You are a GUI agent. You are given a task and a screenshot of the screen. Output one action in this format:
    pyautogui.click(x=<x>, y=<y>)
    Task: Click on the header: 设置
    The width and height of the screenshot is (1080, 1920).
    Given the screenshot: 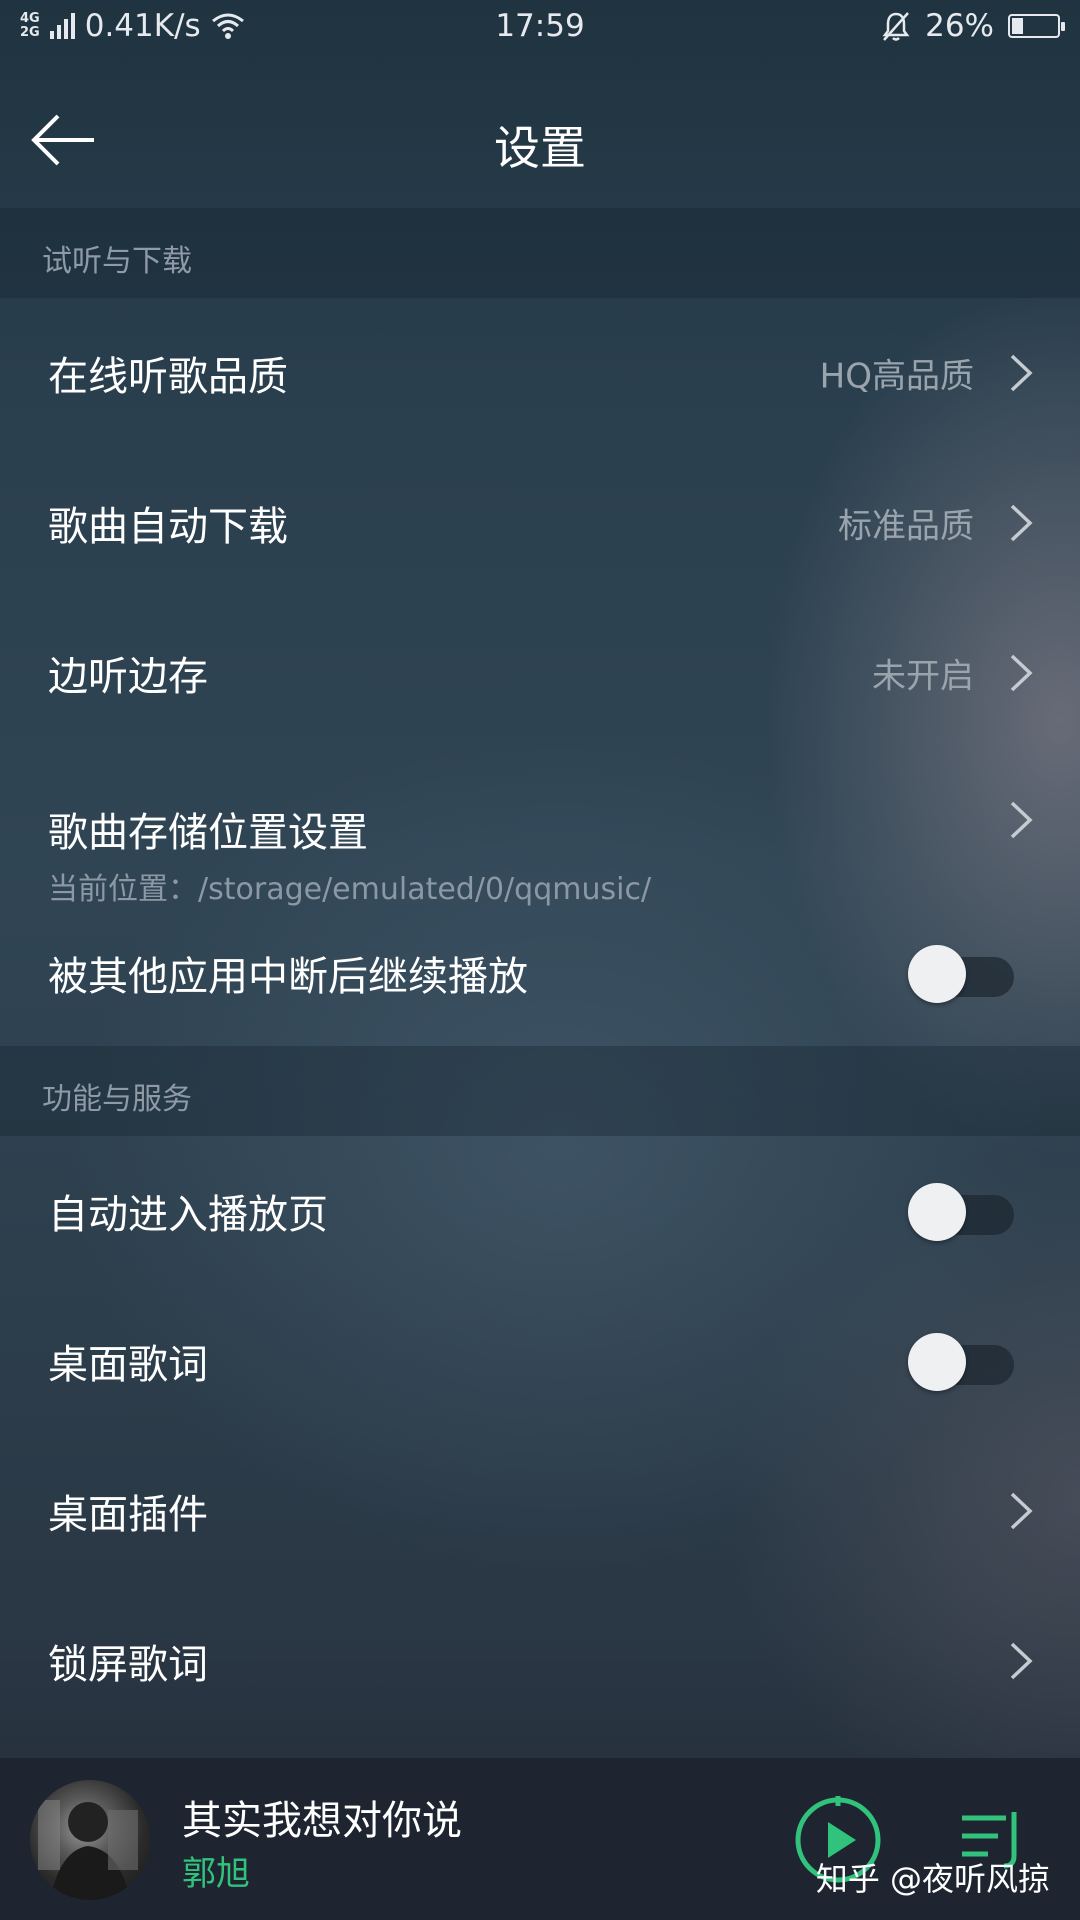 What is the action you would take?
    pyautogui.click(x=540, y=140)
    